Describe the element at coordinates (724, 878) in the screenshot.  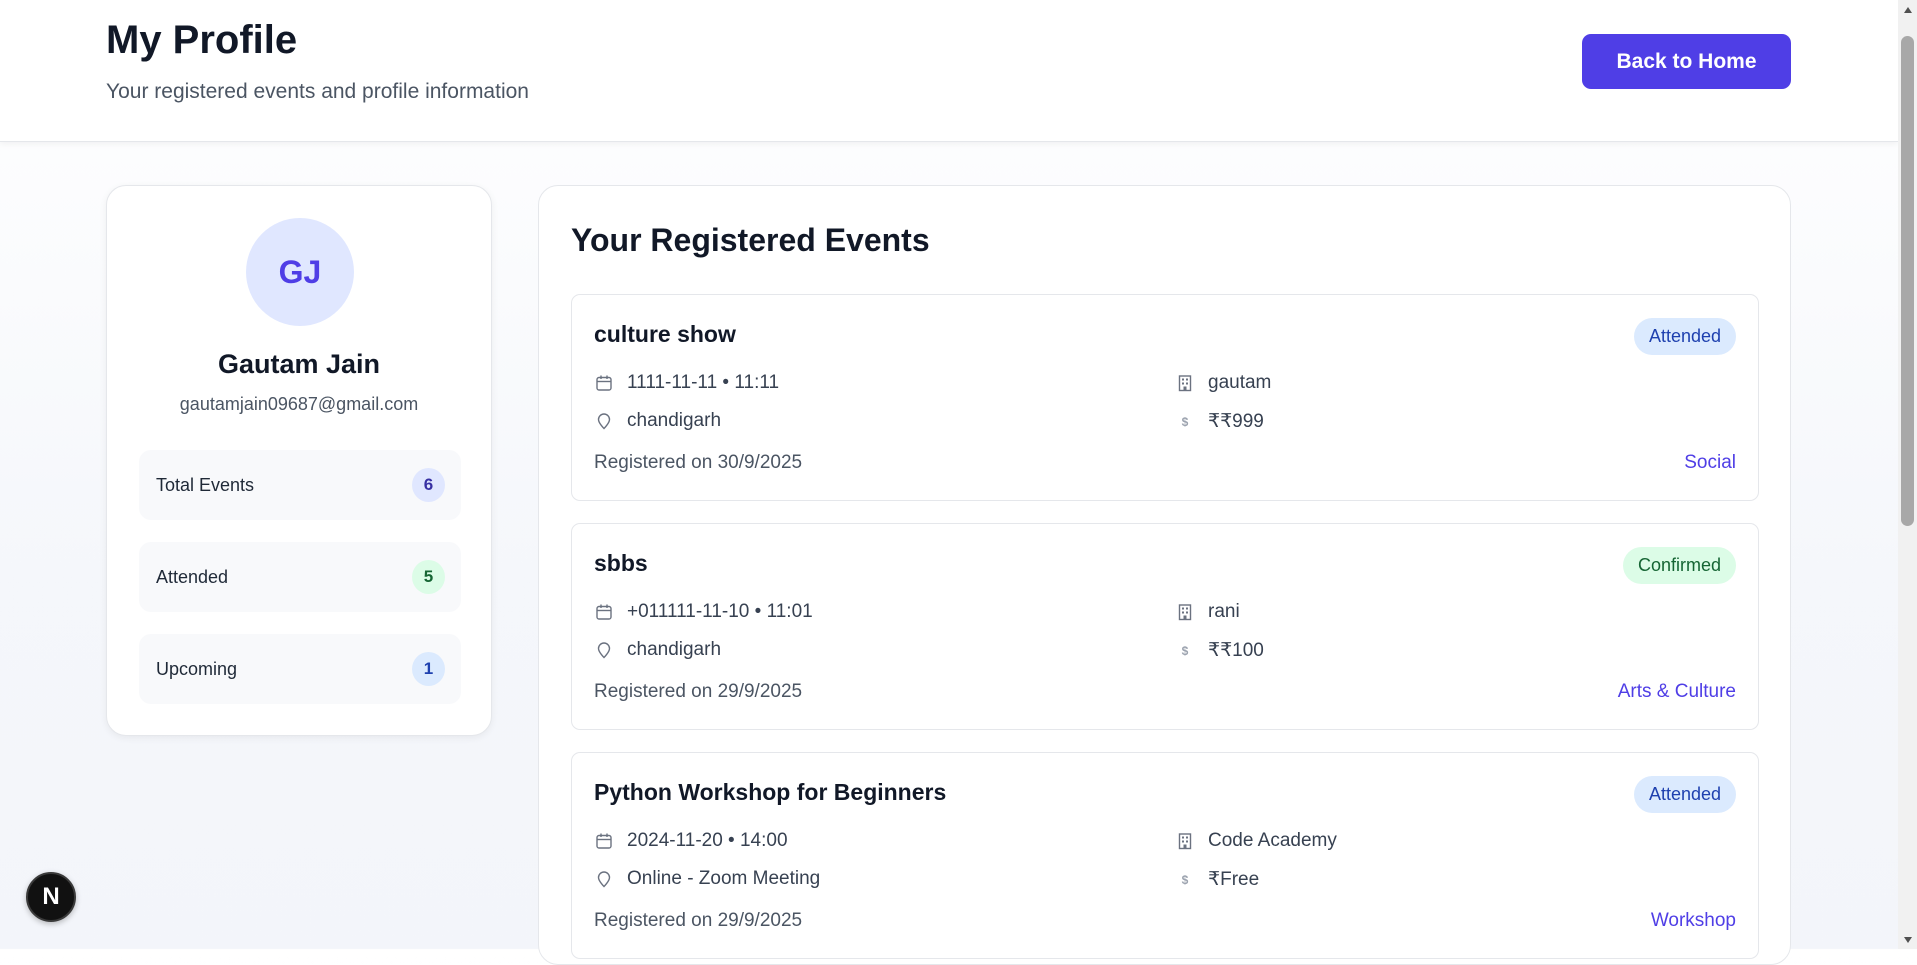
I see `event-location-text: Online - Zoom Meeting` at that location.